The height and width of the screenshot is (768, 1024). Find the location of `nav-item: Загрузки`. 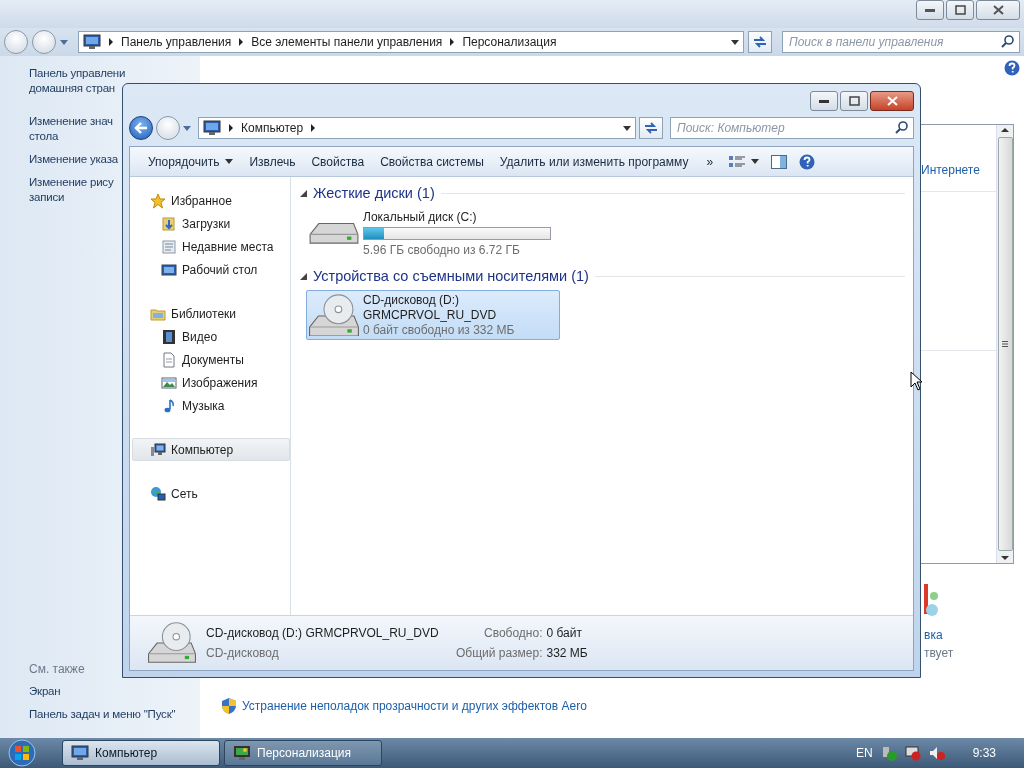

nav-item: Загрузки is located at coordinates (211, 223).